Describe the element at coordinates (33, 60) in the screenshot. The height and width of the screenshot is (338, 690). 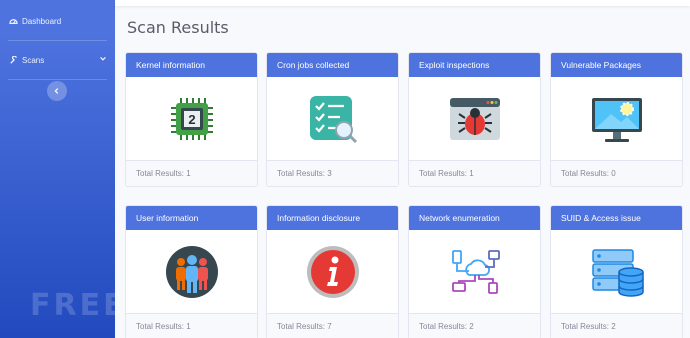
I see `sidebar-item-label: Scans` at that location.